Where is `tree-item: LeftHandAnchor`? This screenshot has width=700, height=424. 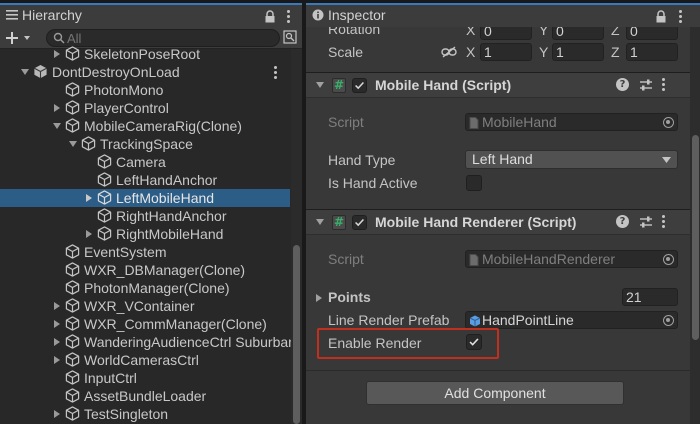 tree-item: LeftHandAnchor is located at coordinates (145, 180).